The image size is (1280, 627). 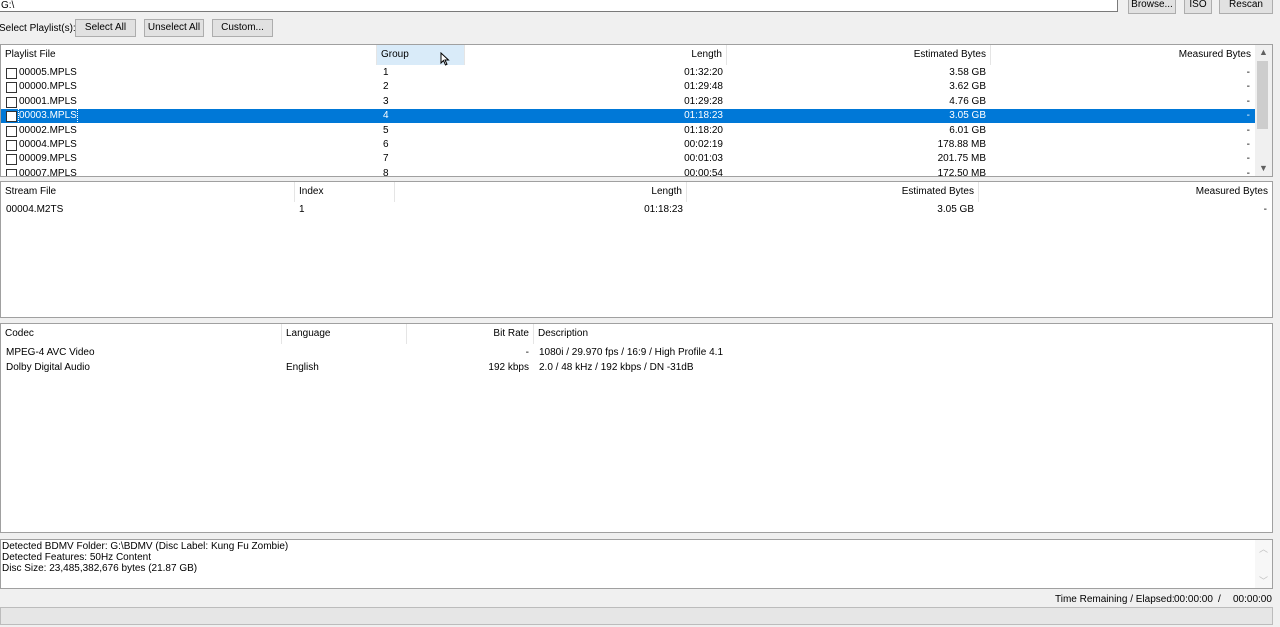 What do you see at coordinates (386, 101) in the screenshot?
I see `group-cell: 3` at bounding box center [386, 101].